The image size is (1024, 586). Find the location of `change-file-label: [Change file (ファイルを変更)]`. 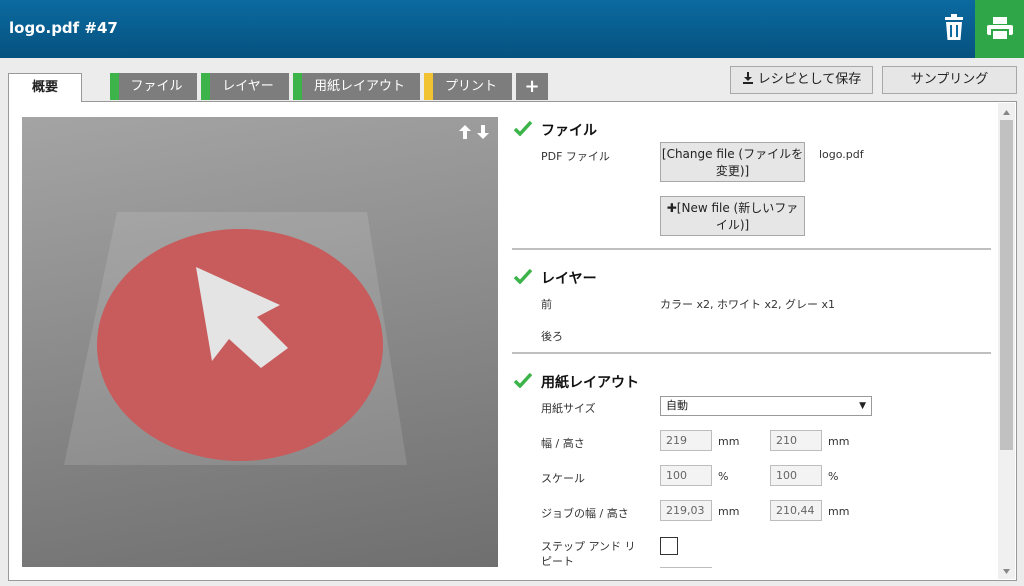

change-file-label: [Change file (ファイルを変更)] is located at coordinates (732, 162).